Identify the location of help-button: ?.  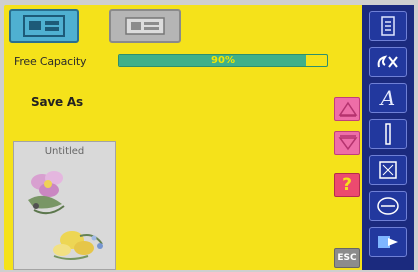
(347, 185).